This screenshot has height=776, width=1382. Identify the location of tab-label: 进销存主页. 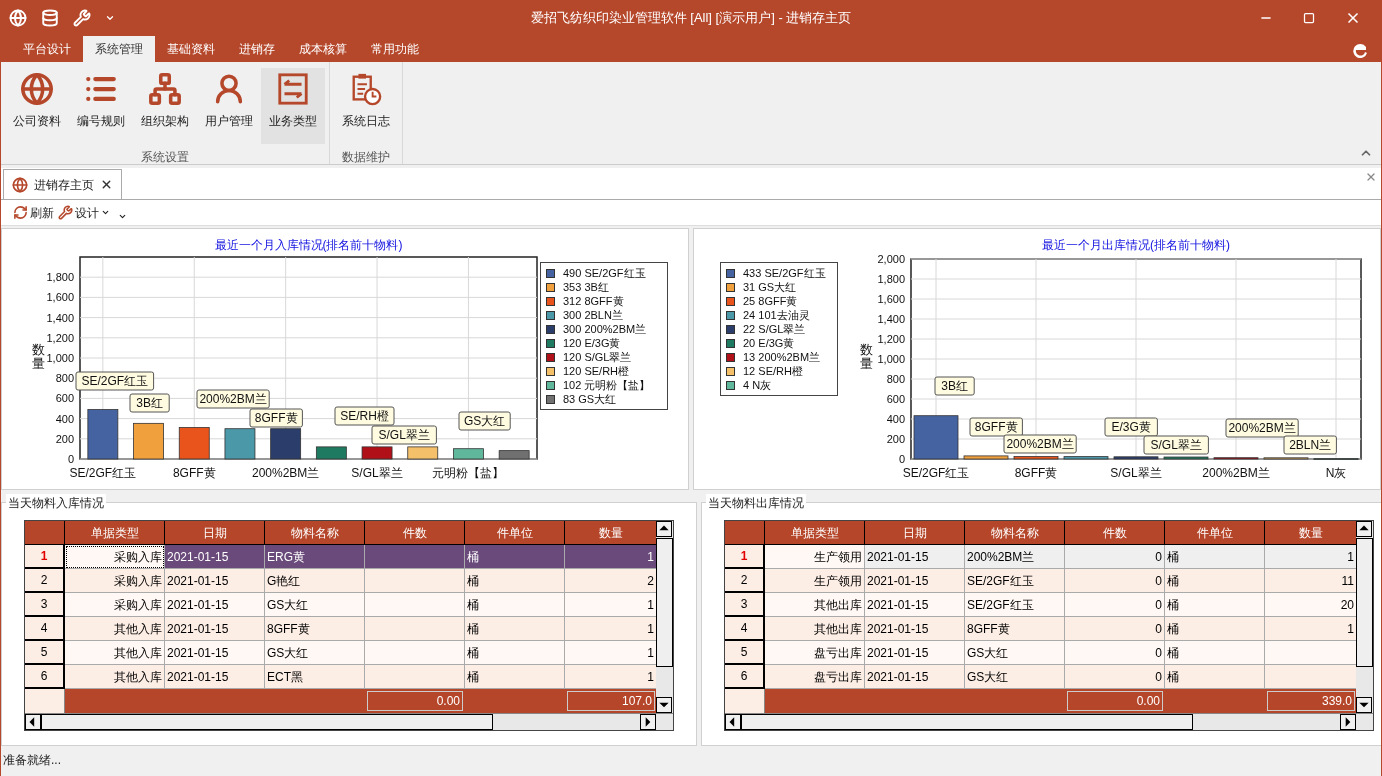
(64, 185).